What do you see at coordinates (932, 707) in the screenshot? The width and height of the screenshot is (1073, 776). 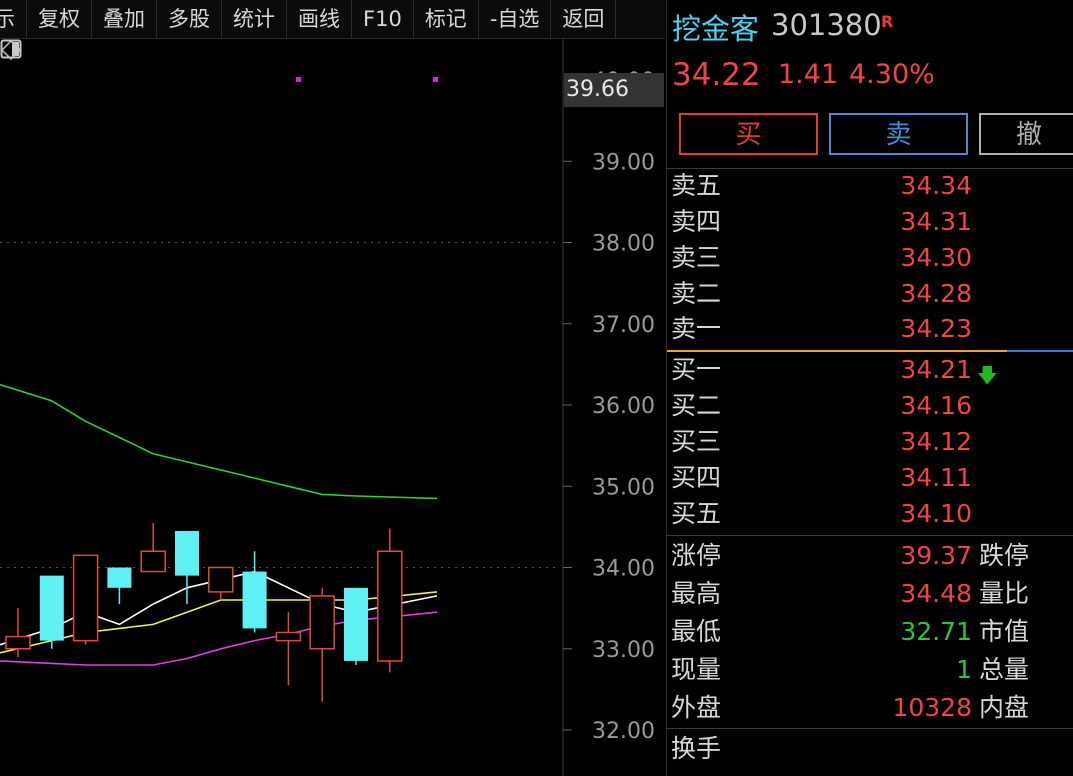 I see `stats-value: 10328` at bounding box center [932, 707].